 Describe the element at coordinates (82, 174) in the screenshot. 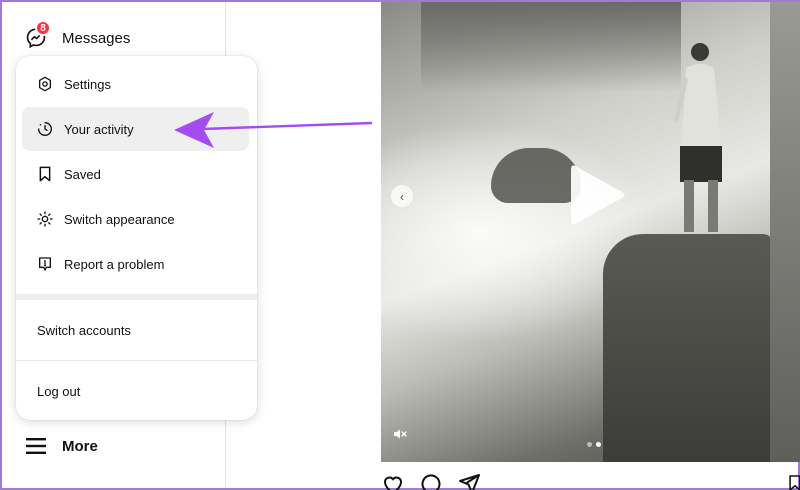

I see `menu-item-label: Saved` at that location.